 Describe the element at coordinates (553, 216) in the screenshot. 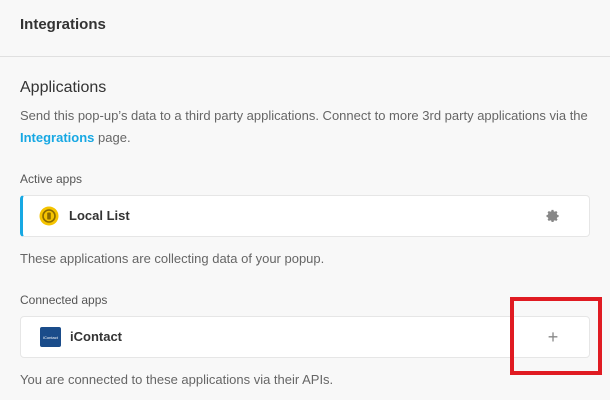

I see `gear-icon` at that location.